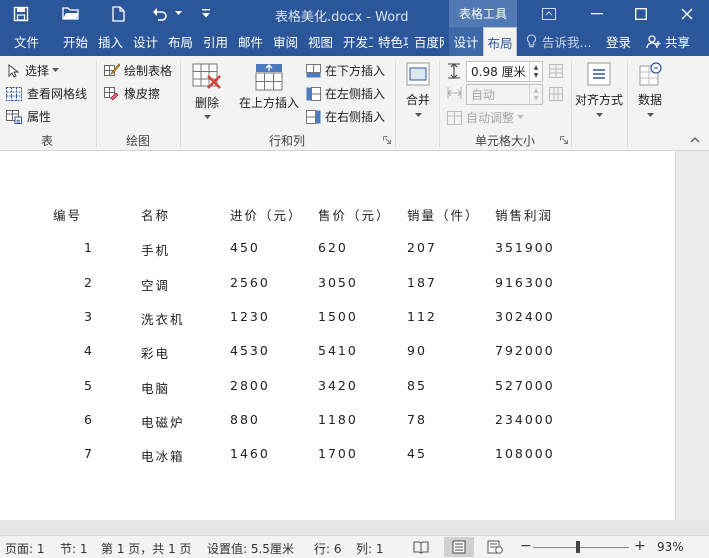 The image size is (709, 558). I want to click on merge-button: 合并, so click(418, 89).